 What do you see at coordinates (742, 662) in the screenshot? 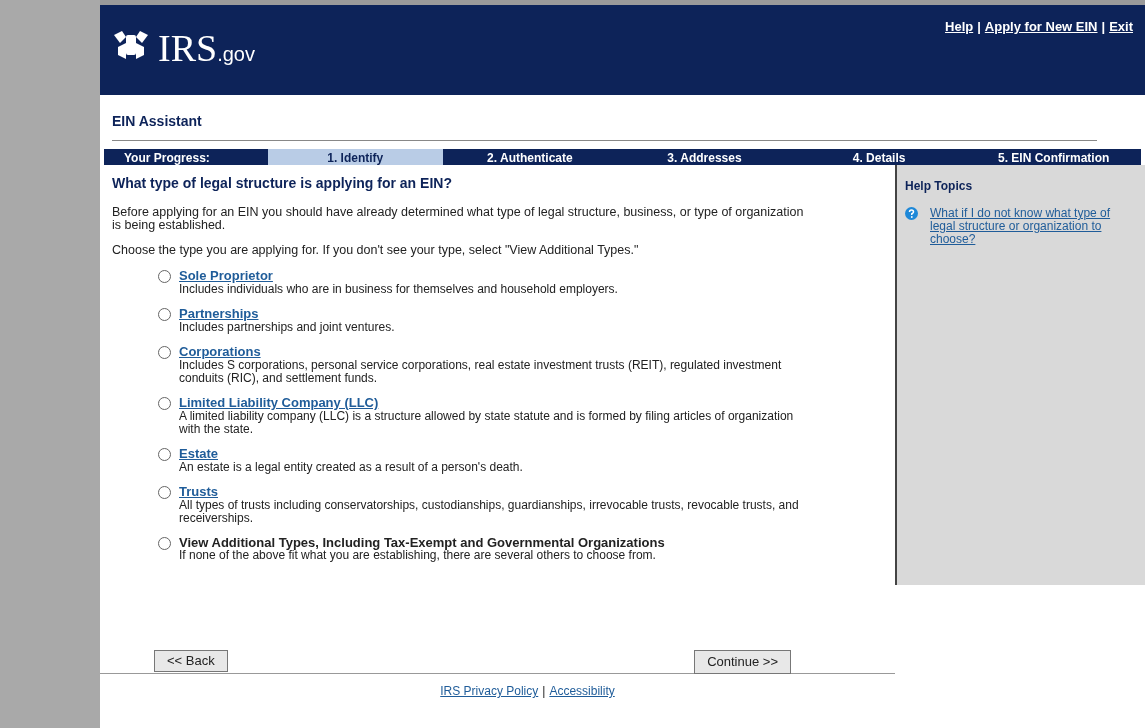
I see `continue-button: Continue >>` at bounding box center [742, 662].